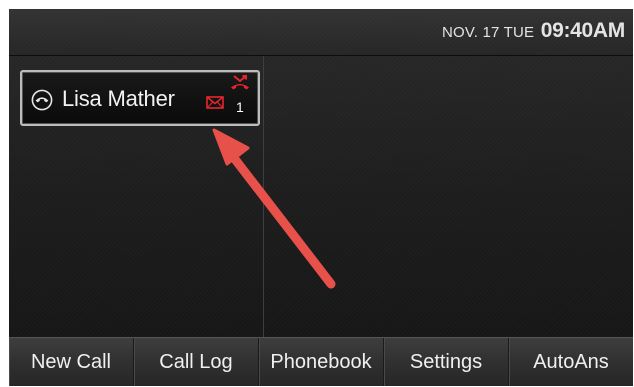 The image size is (634, 387). I want to click on date-label: NOV. 17 TUE, so click(488, 32).